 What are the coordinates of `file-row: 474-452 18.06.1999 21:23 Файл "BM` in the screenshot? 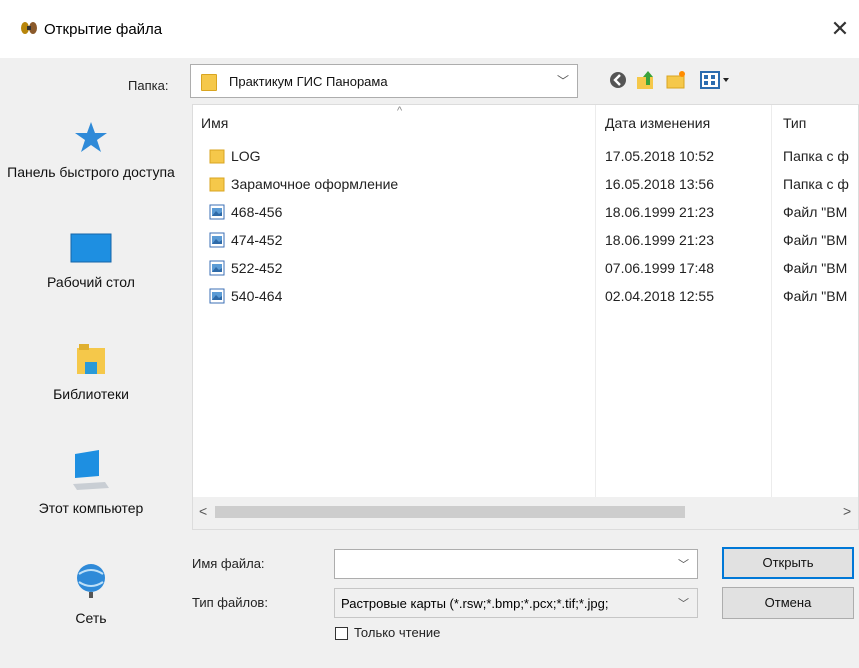 It's located at (529, 241).